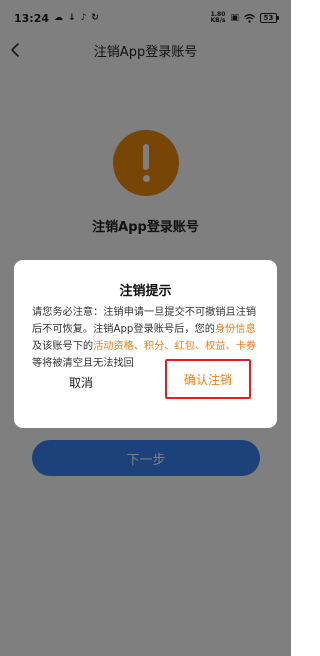 This screenshot has height=656, width=320. What do you see at coordinates (63, 346) in the screenshot?
I see `dialog-body-text-2: 及该账号下的` at bounding box center [63, 346].